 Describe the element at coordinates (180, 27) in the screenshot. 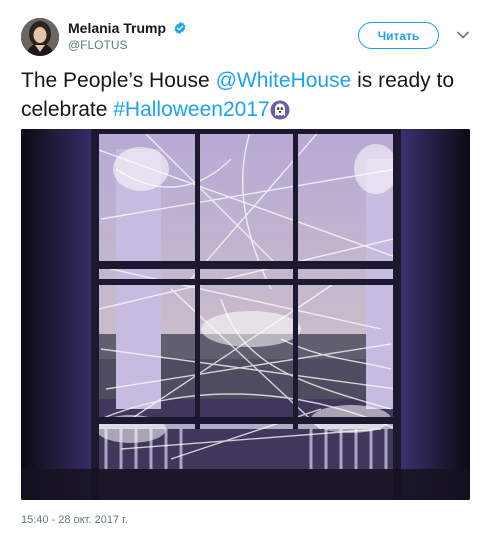

I see `verified-badge-icon` at that location.